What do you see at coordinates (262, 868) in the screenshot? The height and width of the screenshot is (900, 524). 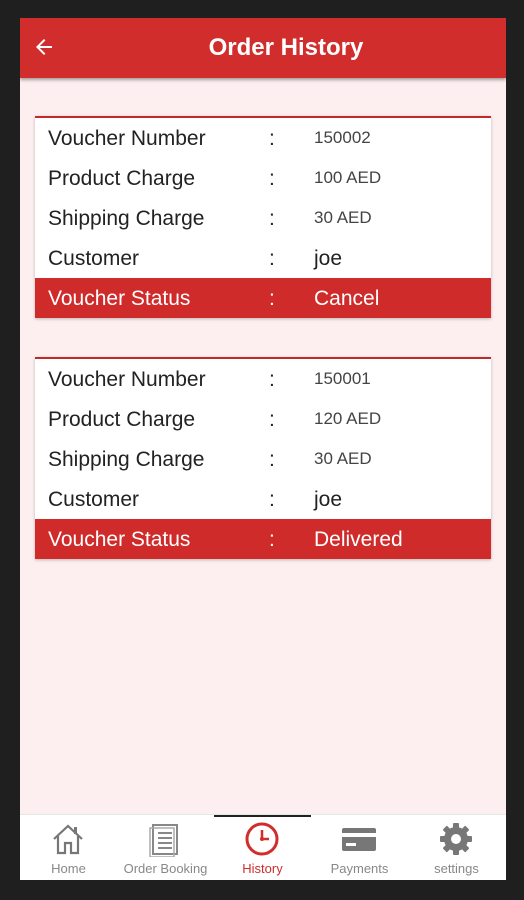 I see `nav-history-label: History` at bounding box center [262, 868].